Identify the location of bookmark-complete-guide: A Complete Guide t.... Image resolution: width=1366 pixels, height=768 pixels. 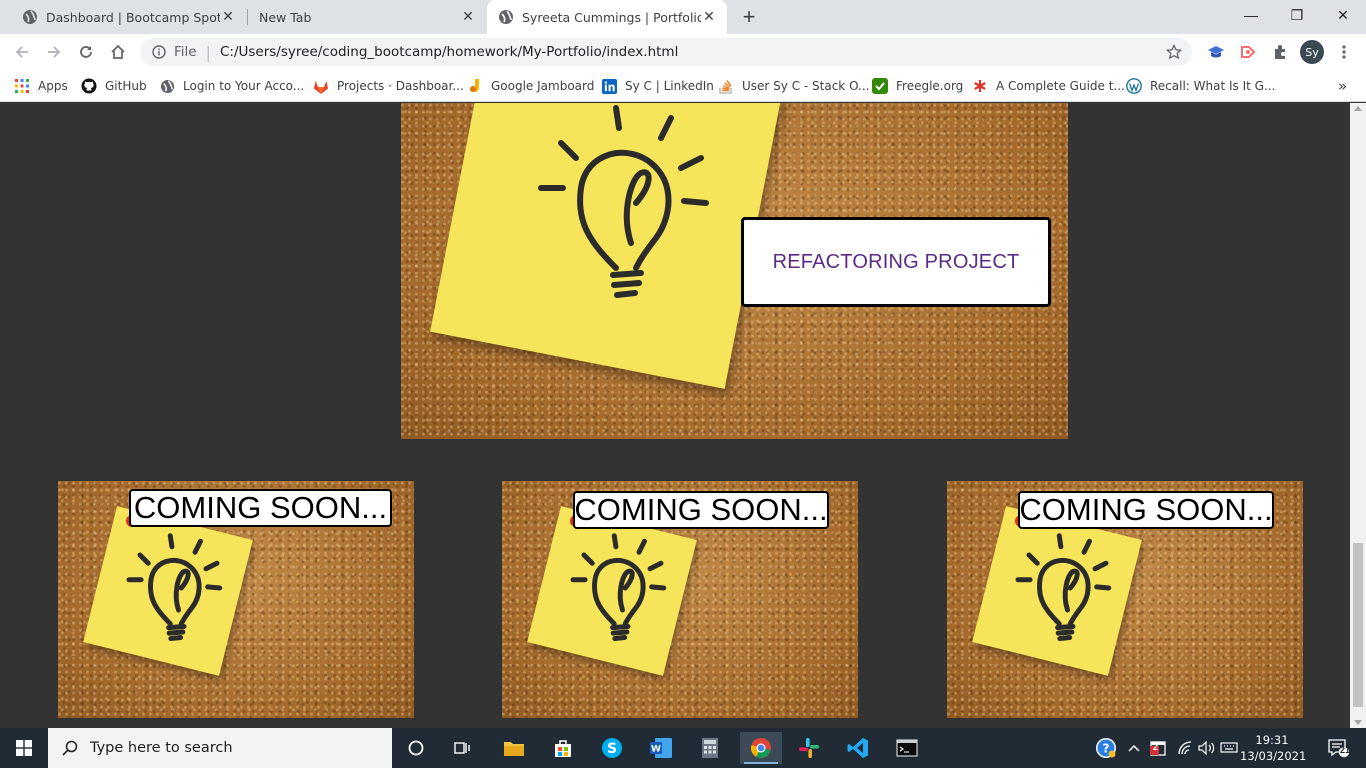
(1048, 86).